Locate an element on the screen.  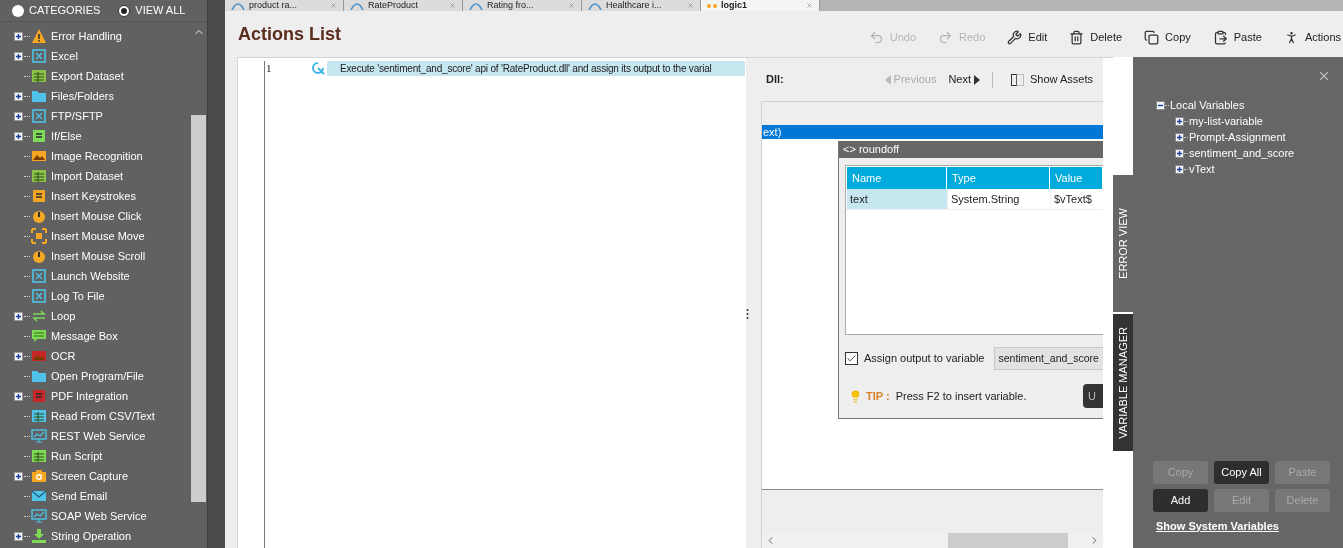
category-item: If/Else is located at coordinates (56, 136).